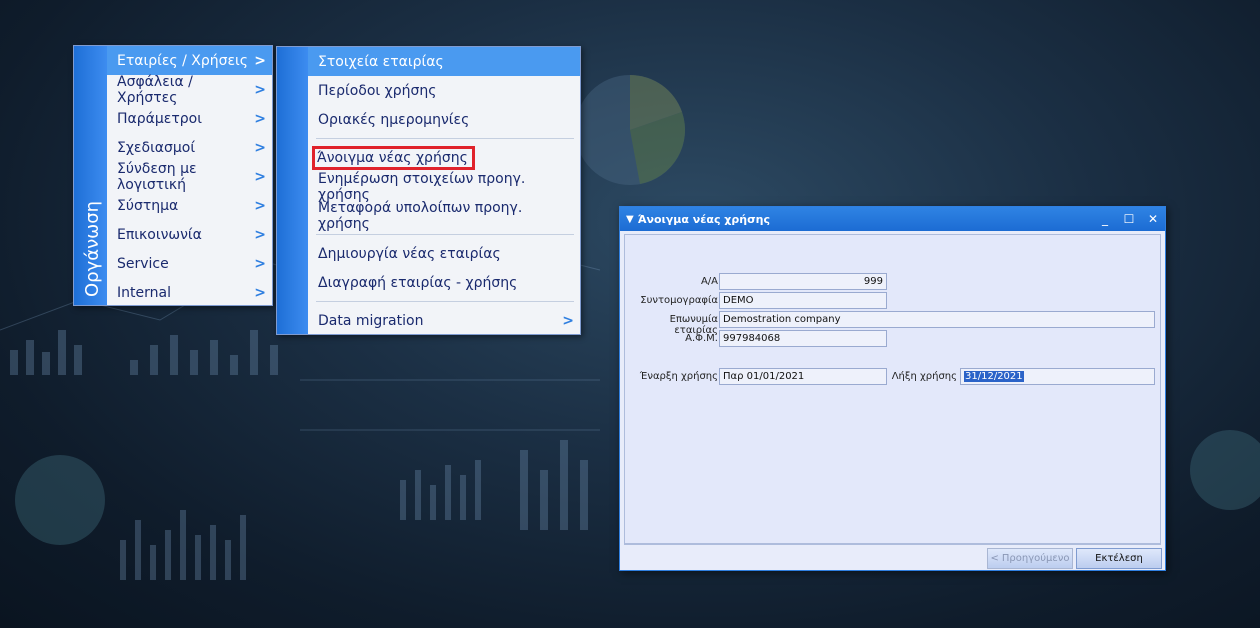 The width and height of the screenshot is (1260, 628). I want to click on submenu-item-cutoff-dates: Οριακές ημερομηνίες, so click(444, 119).